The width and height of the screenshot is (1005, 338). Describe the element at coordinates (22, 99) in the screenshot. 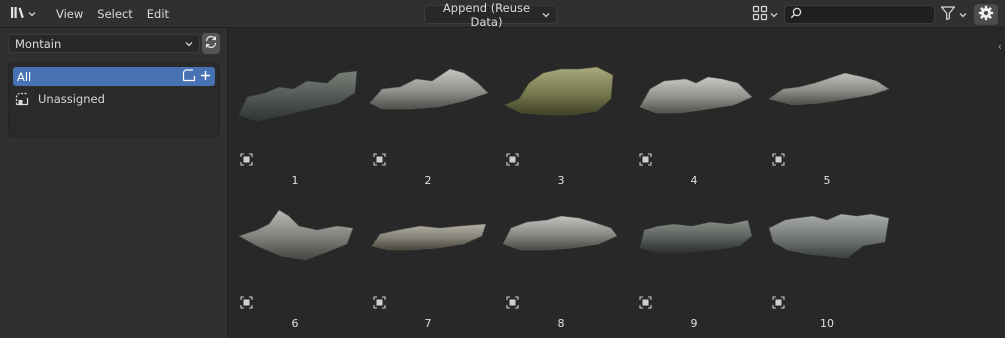

I see `unassigned-catalog-icon` at that location.